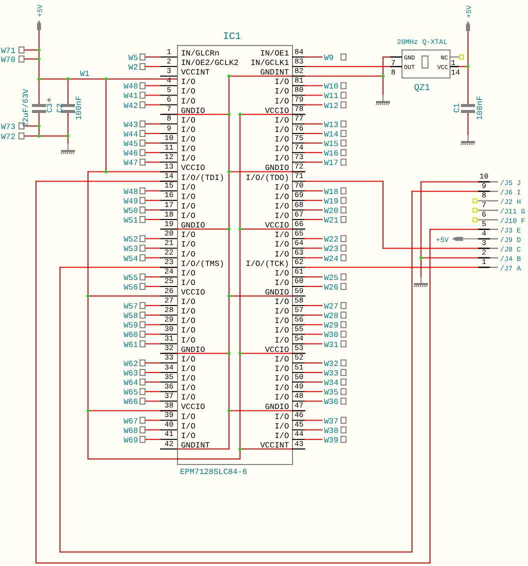  I want to click on net-label: W47, so click(131, 163).